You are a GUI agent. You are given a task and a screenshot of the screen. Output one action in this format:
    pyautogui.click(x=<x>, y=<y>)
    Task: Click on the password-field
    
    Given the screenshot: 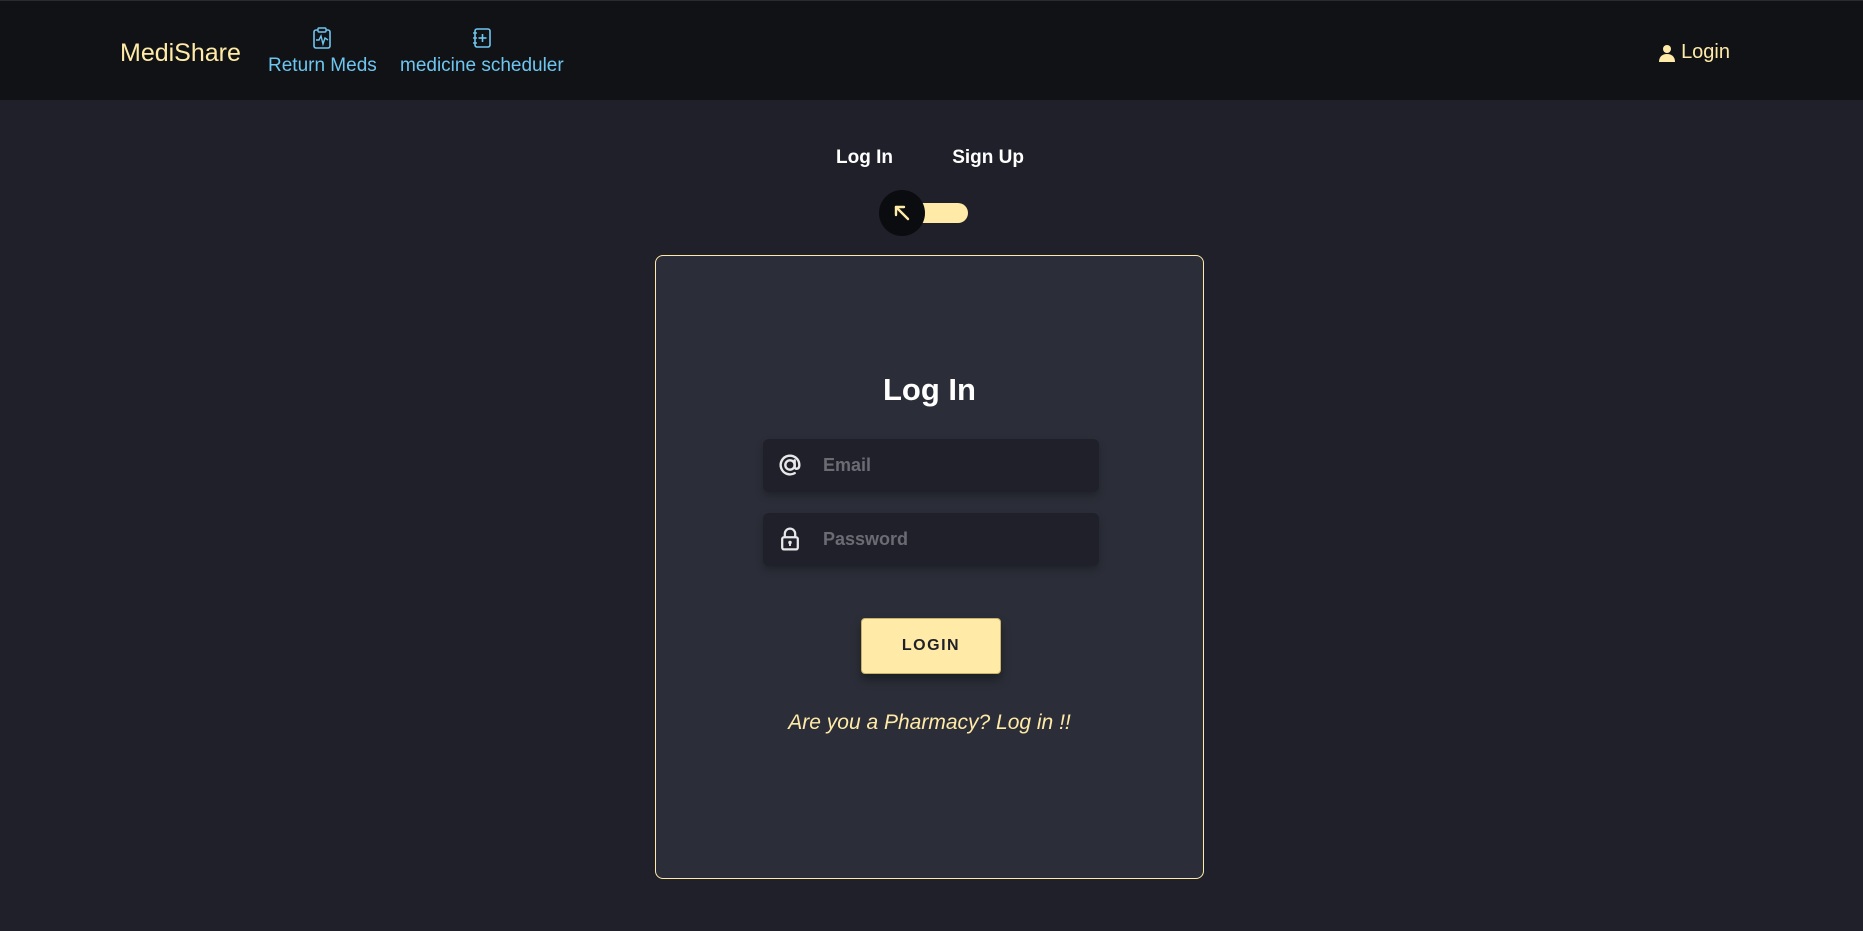 What is the action you would take?
    pyautogui.click(x=931, y=539)
    